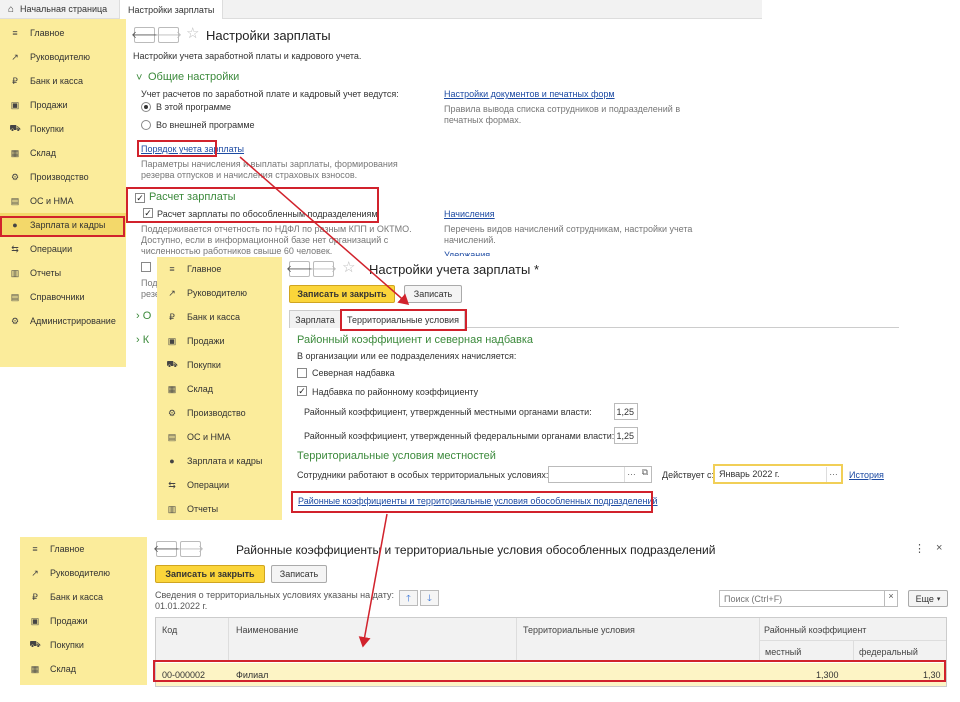 The width and height of the screenshot is (960, 702). Describe the element at coordinates (802, 598) in the screenshot. I see `search-input` at that location.